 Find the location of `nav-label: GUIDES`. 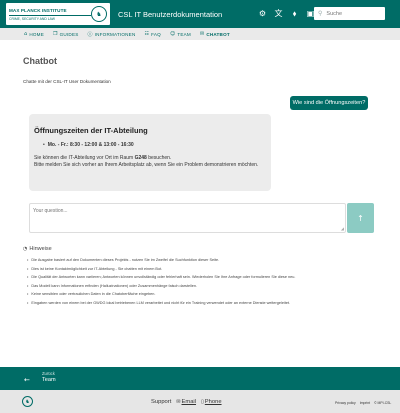

nav-label: GUIDES is located at coordinates (69, 34).